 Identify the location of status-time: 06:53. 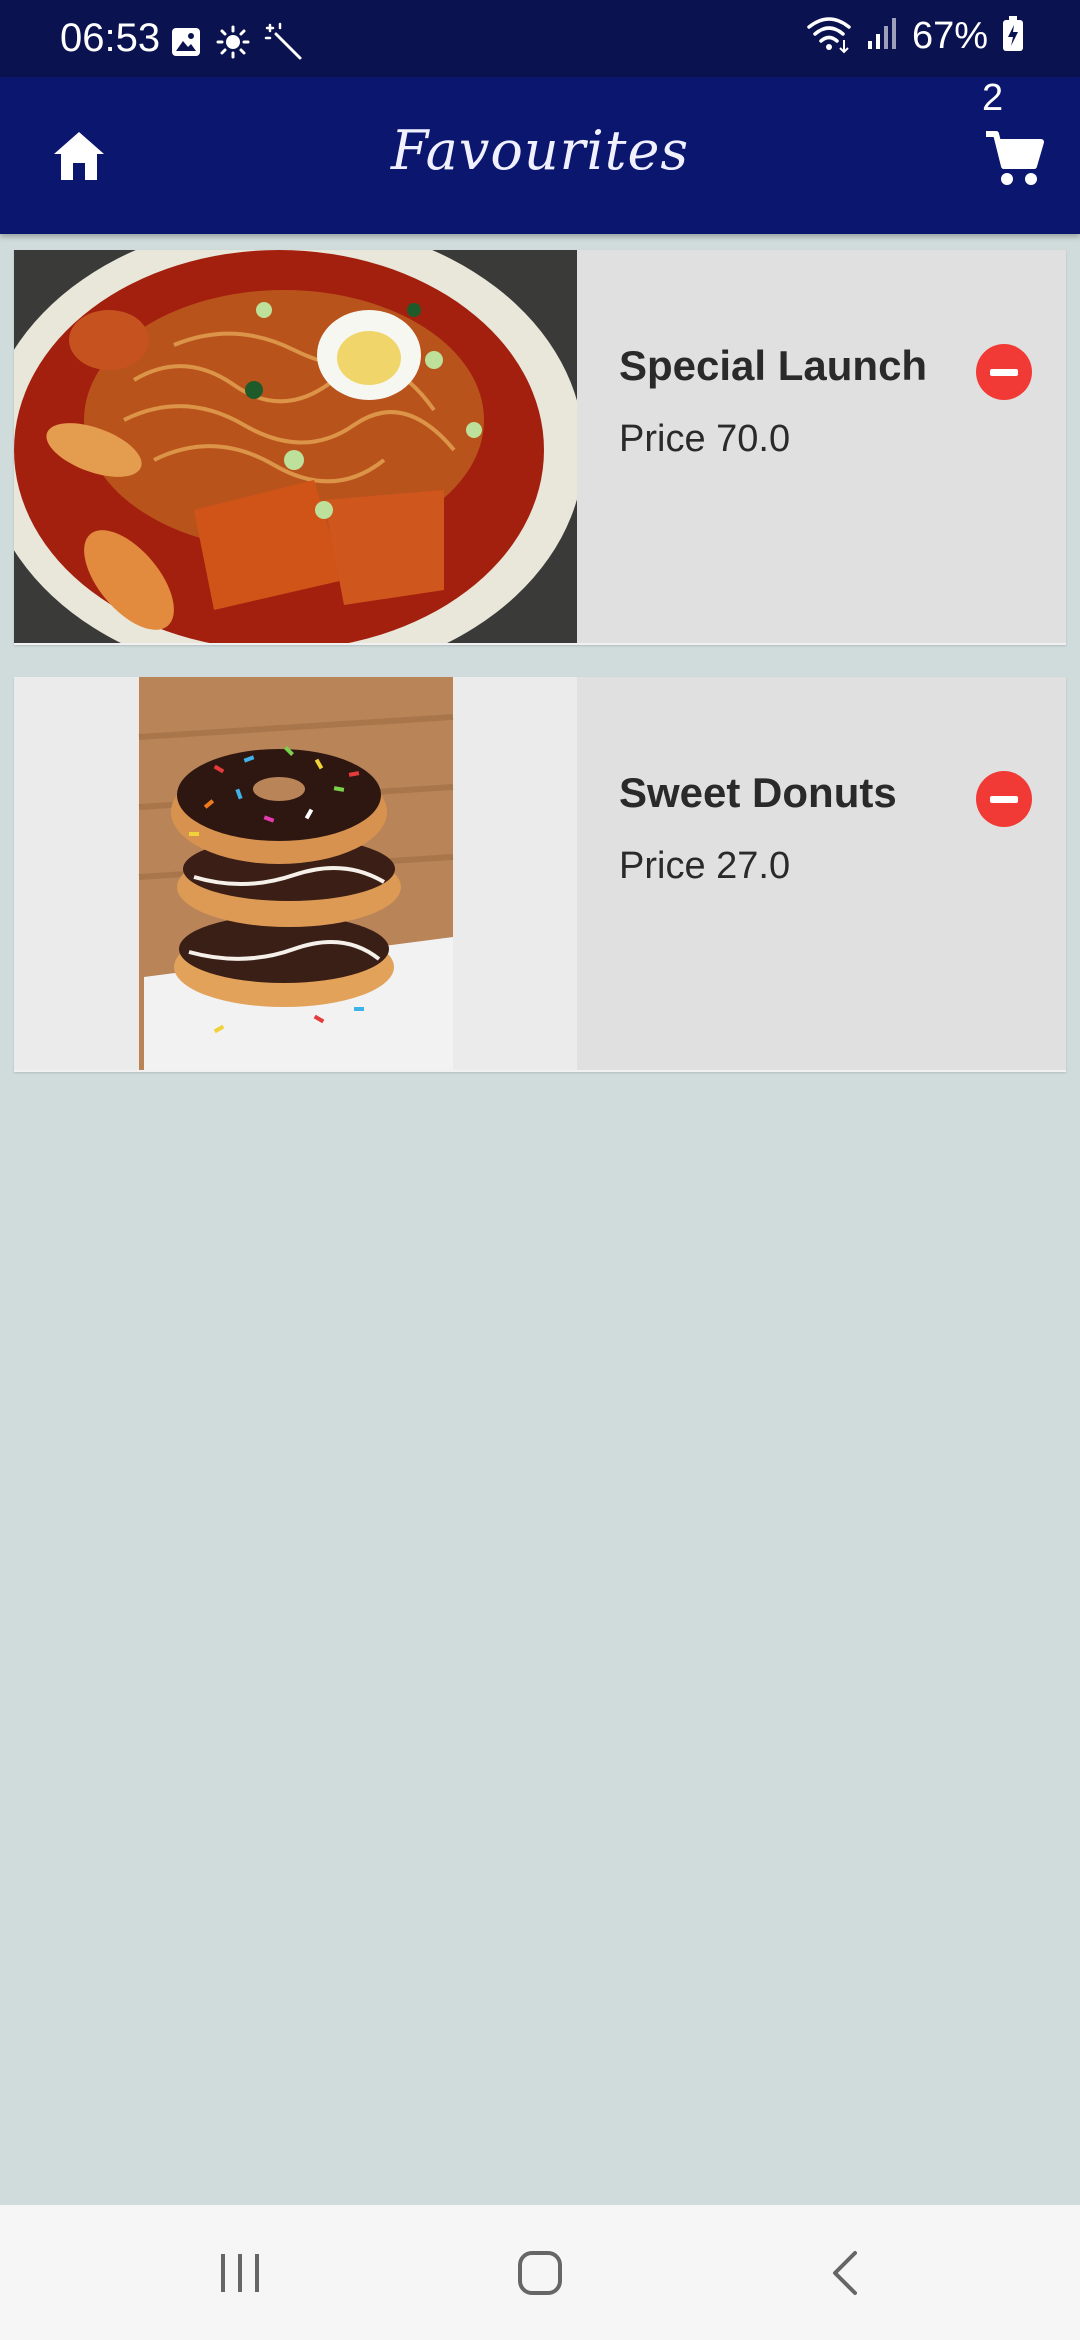
(110, 38).